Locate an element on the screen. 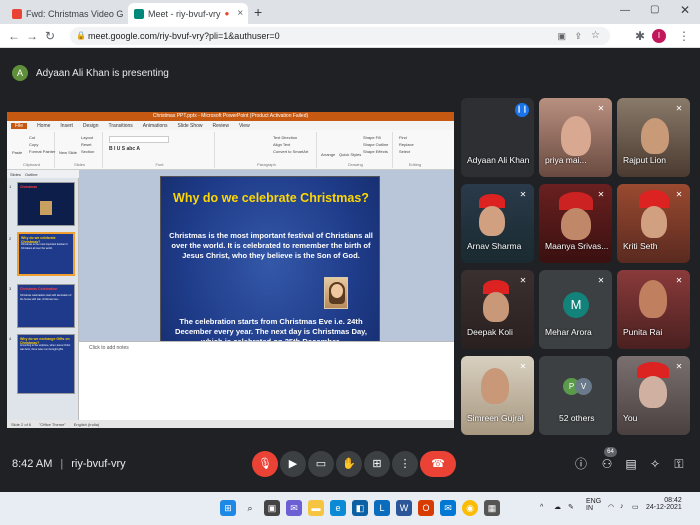  camera-toggle-button: ▶ is located at coordinates (293, 464).